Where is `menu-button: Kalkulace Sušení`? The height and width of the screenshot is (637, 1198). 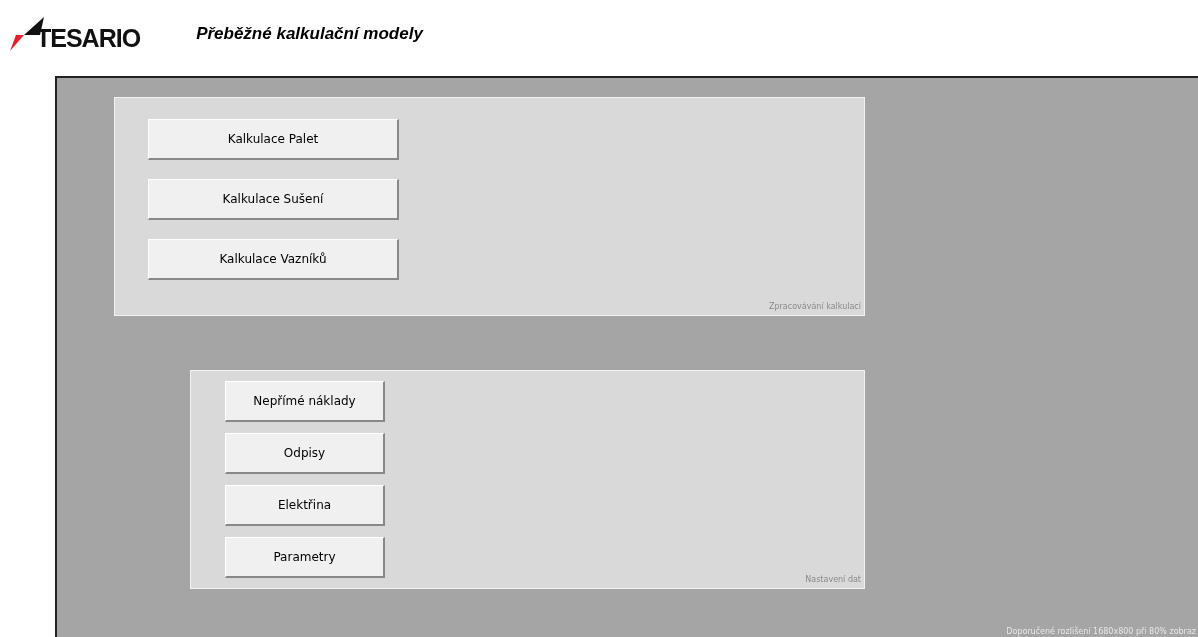 menu-button: Kalkulace Sušení is located at coordinates (273, 199).